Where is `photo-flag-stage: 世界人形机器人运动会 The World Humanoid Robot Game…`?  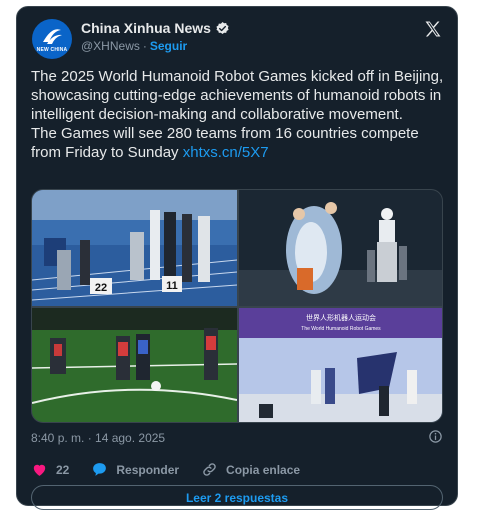 photo-flag-stage: 世界人形机器人运动会 The World Humanoid Robot Game… is located at coordinates (340, 365).